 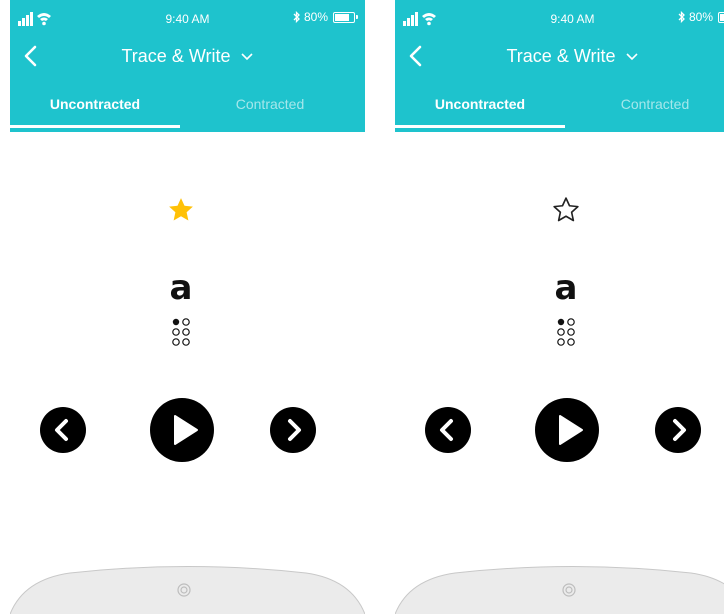 I want to click on star-outline-icon, so click(x=566, y=210).